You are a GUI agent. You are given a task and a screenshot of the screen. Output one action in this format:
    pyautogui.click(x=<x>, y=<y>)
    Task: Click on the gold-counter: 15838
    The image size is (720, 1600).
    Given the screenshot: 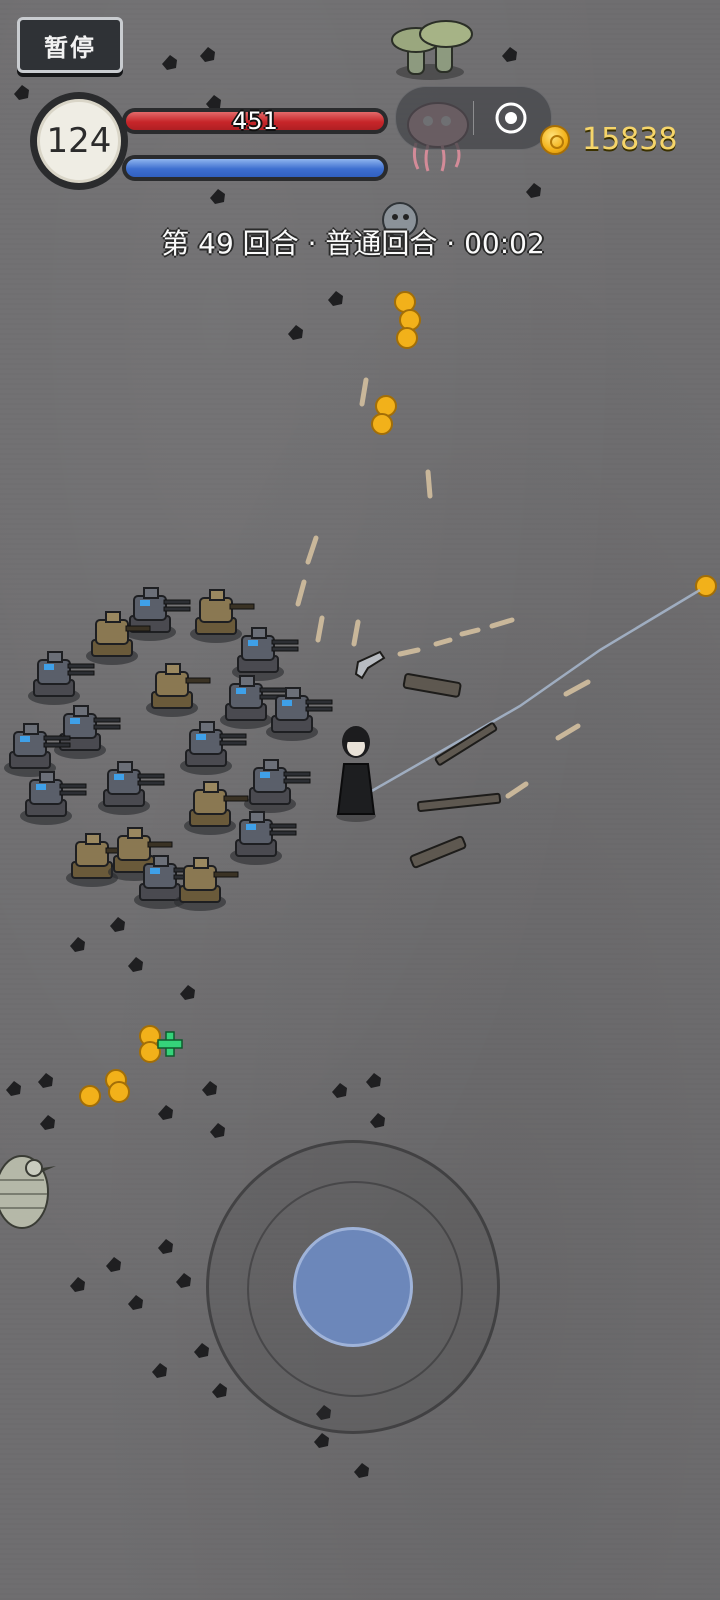 What is the action you would take?
    pyautogui.click(x=608, y=139)
    